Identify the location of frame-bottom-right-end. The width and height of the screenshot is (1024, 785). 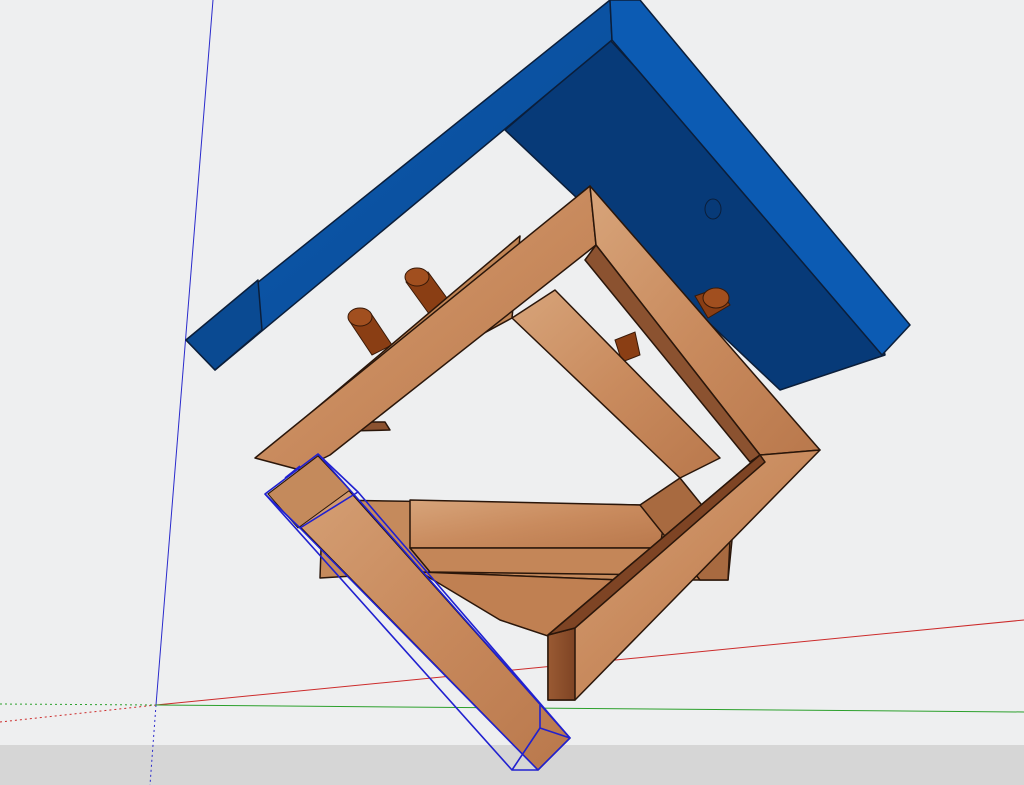
(561, 664).